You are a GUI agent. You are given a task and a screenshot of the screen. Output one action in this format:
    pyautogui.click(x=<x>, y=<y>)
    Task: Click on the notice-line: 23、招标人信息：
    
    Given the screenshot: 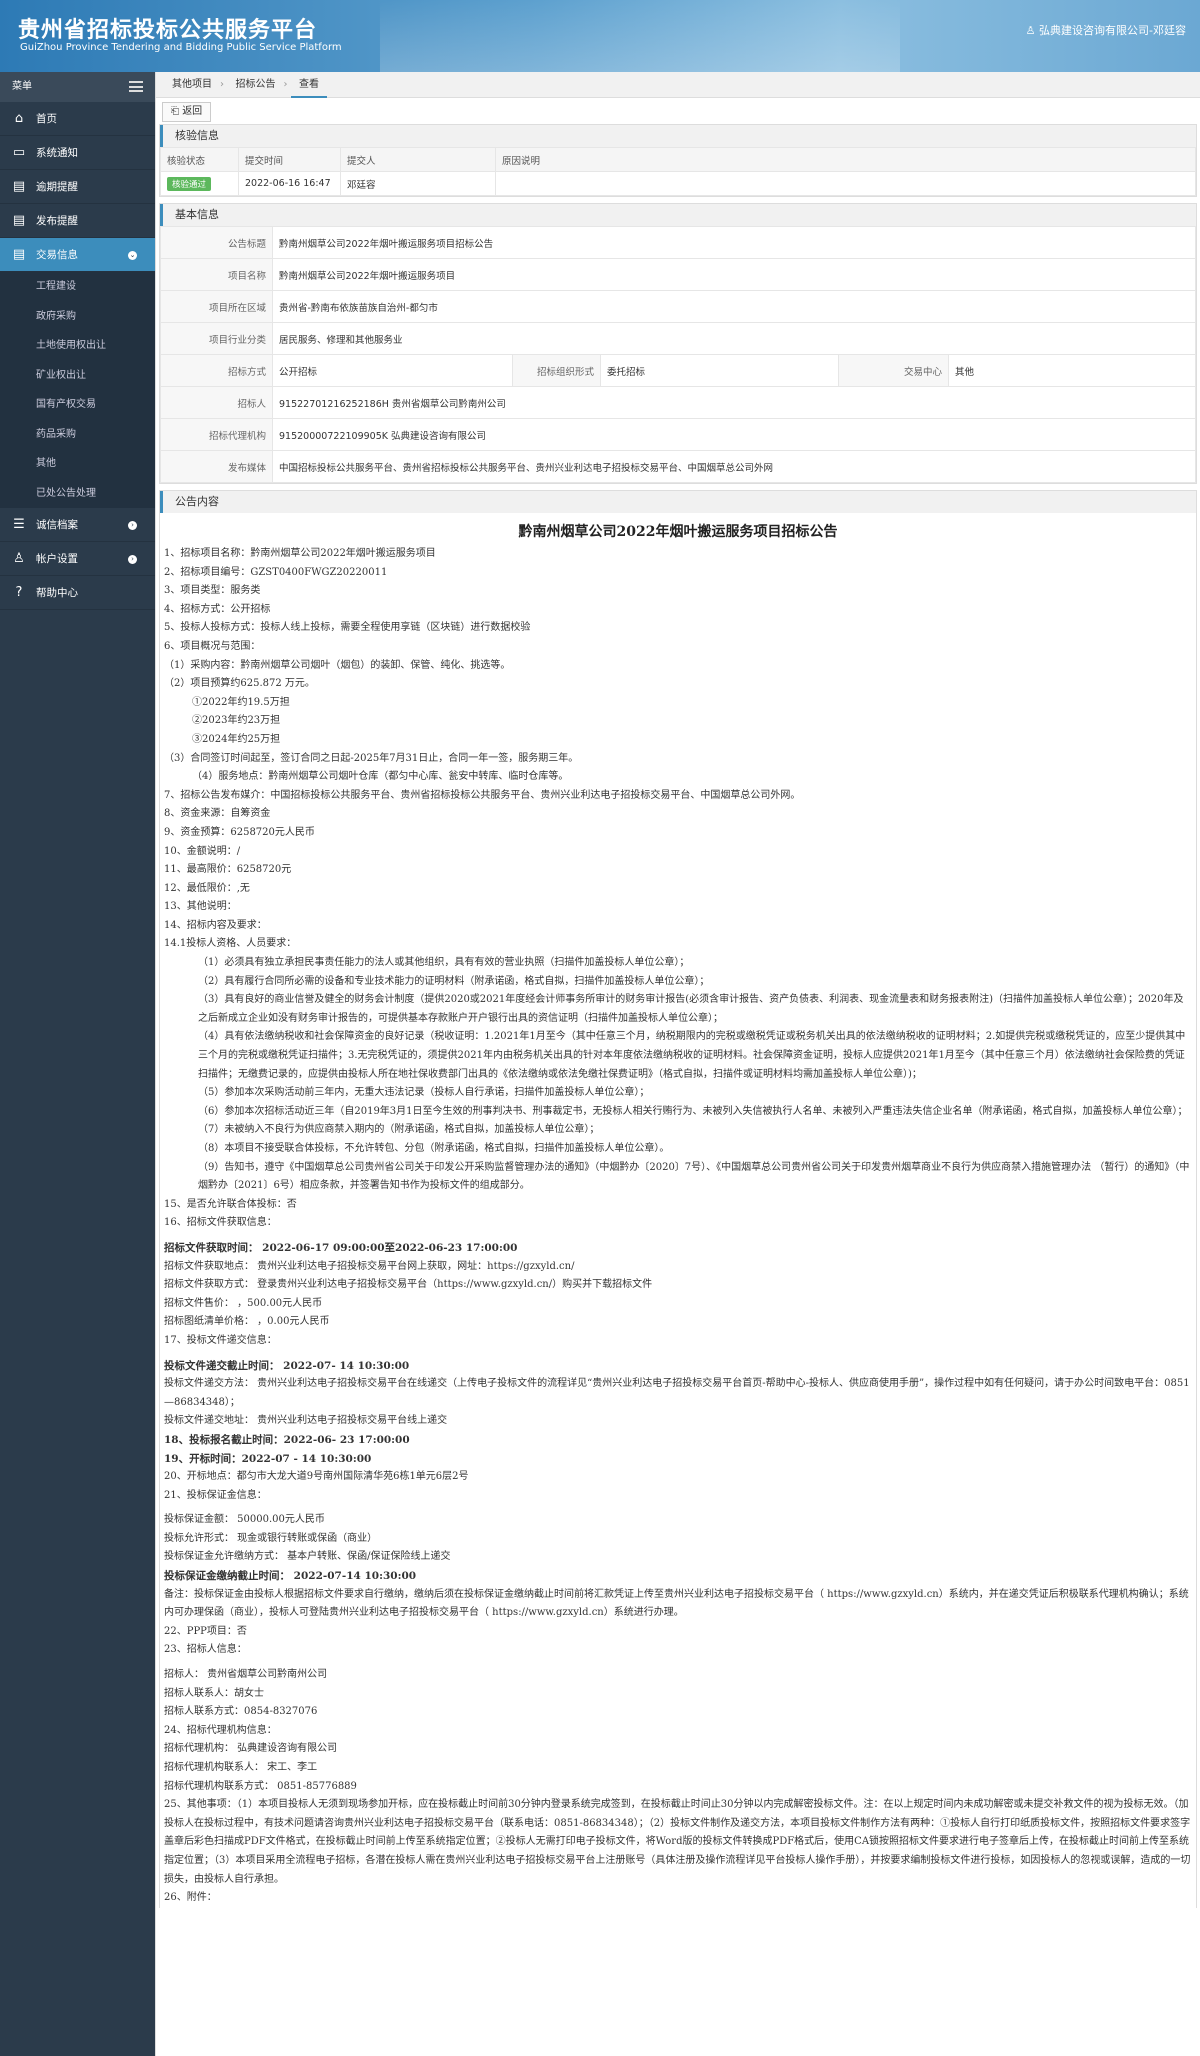 What is the action you would take?
    pyautogui.click(x=205, y=1650)
    